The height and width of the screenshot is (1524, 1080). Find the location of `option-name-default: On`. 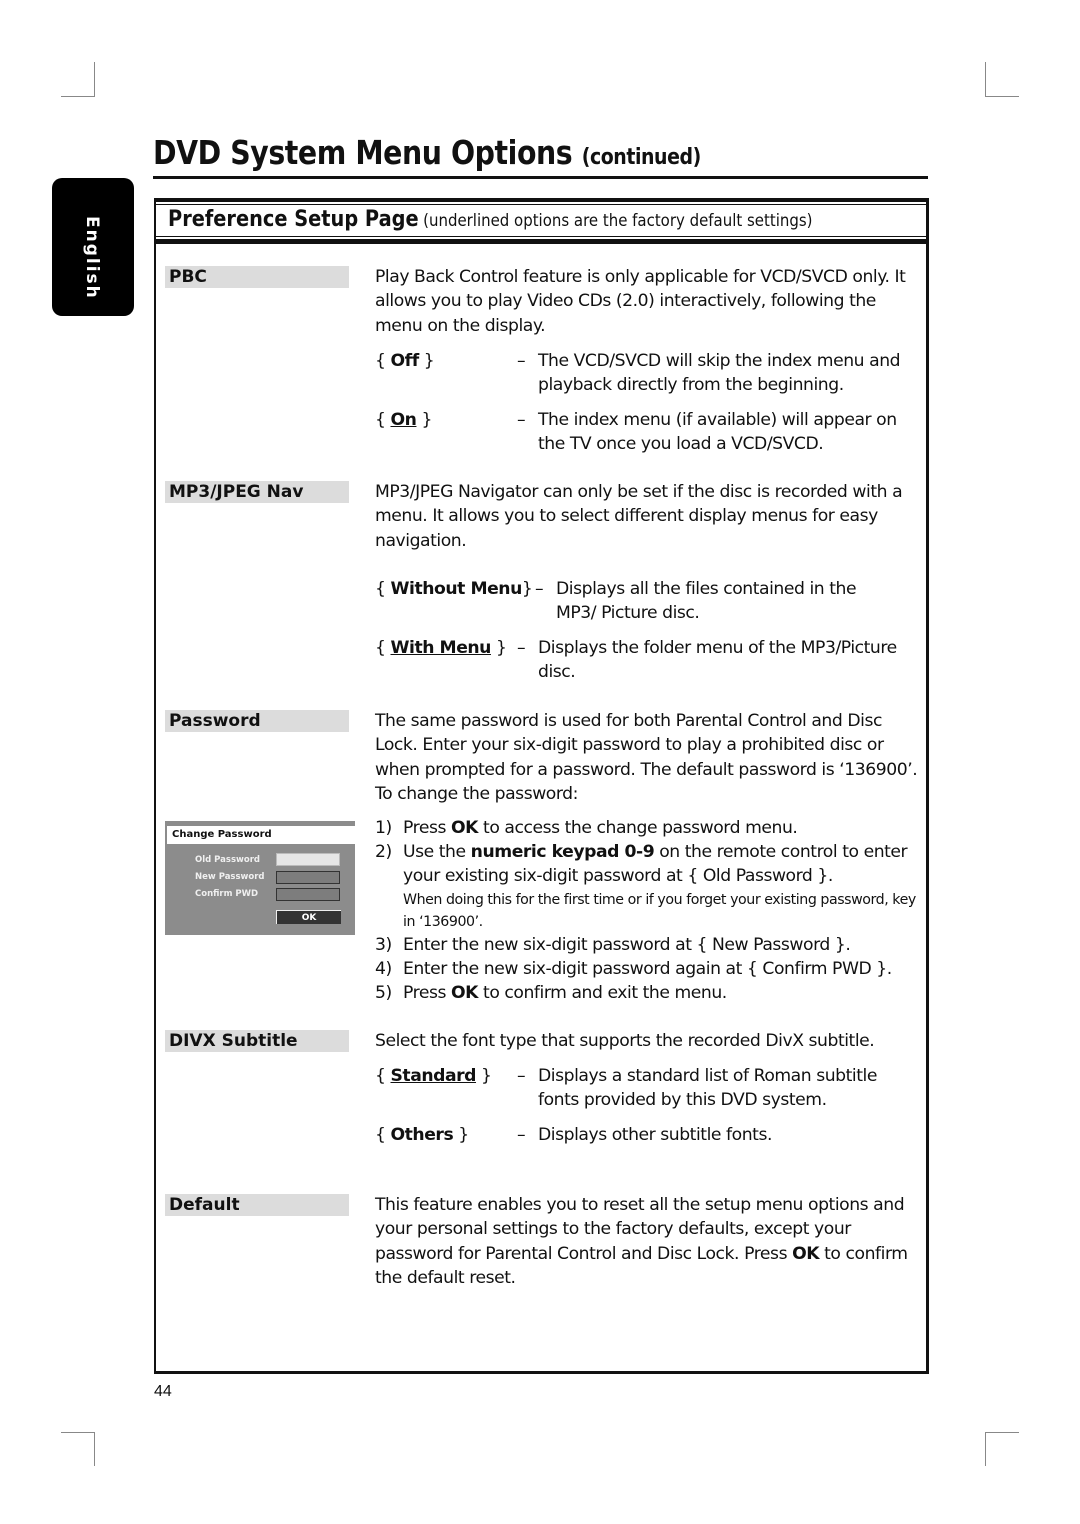

option-name-default: On is located at coordinates (403, 420).